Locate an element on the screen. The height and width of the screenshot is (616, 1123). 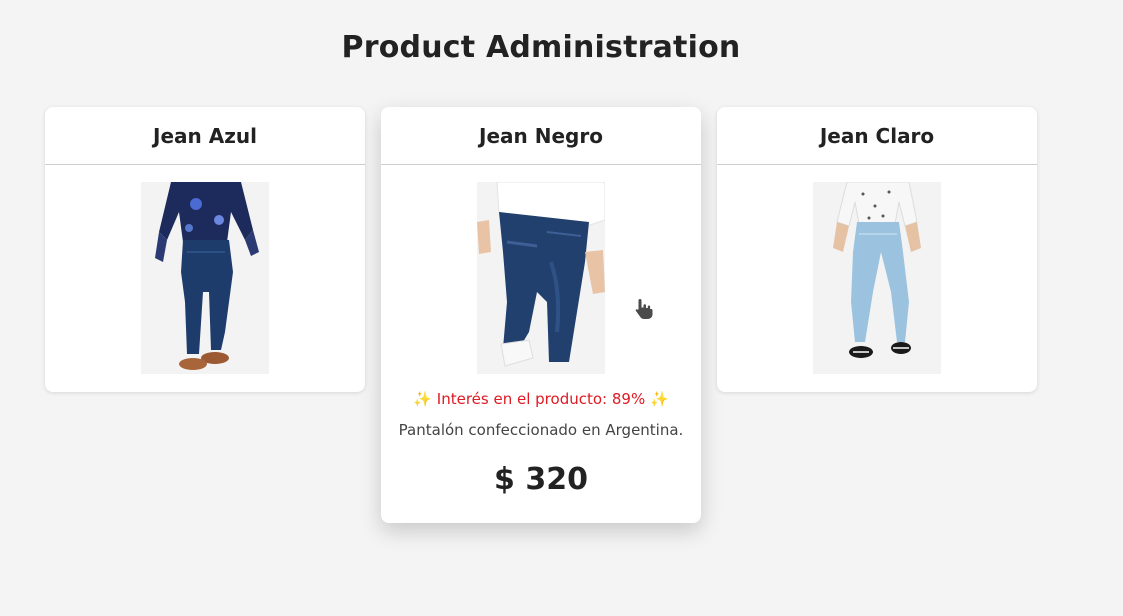
product-name: Jean Claro is located at coordinates (877, 136).